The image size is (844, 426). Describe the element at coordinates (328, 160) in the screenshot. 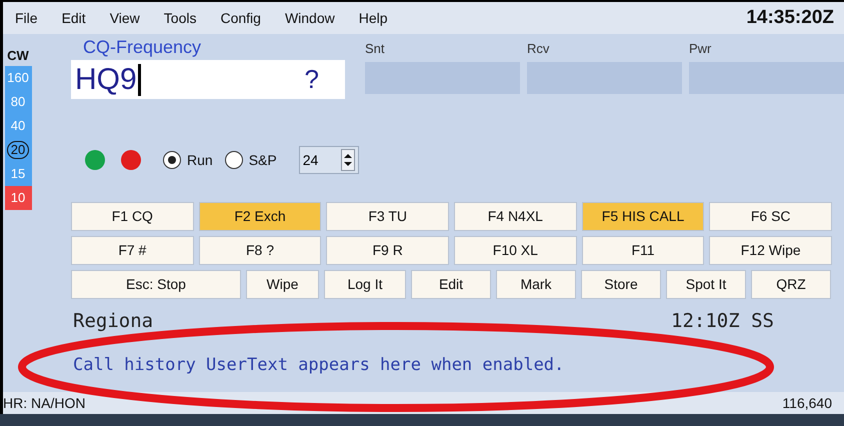

I see `number-spinner: 24` at that location.